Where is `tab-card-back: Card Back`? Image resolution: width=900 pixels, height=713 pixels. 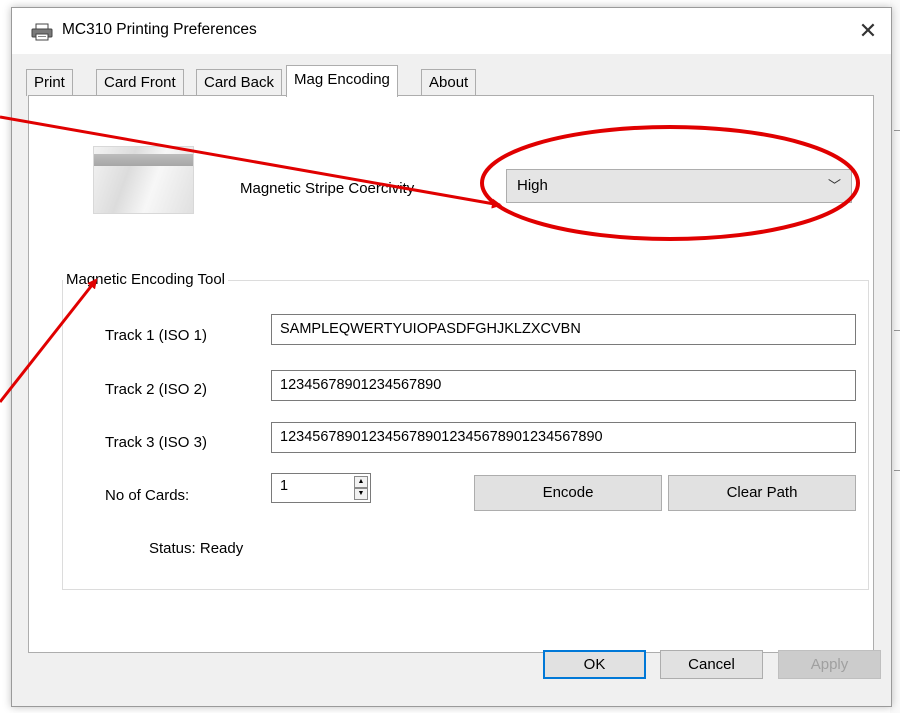
tab-card-back: Card Back is located at coordinates (239, 82).